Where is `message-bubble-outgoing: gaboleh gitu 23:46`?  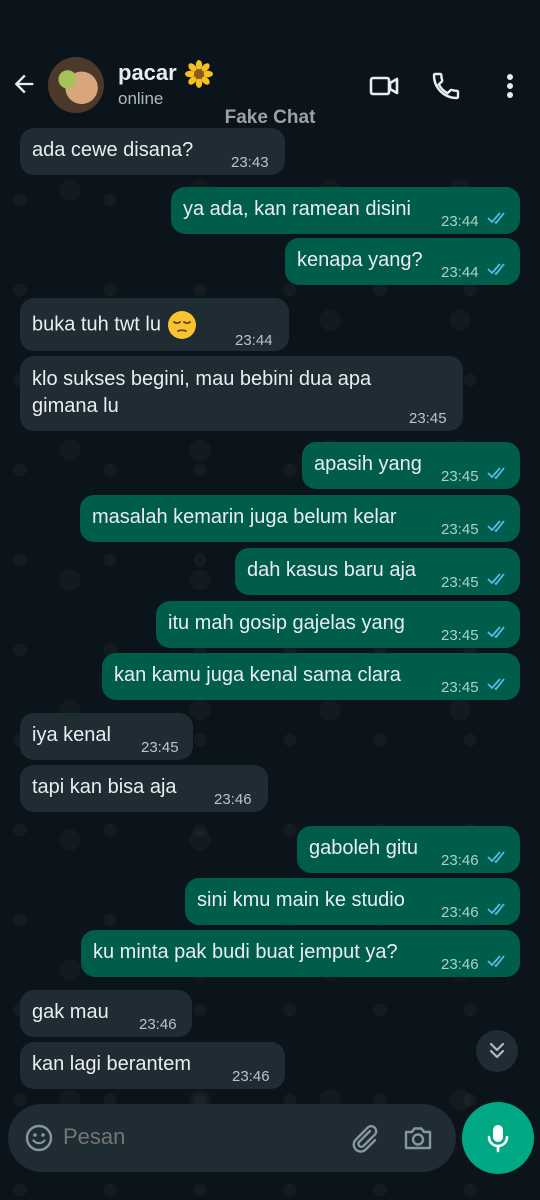 message-bubble-outgoing: gaboleh gitu 23:46 is located at coordinates (408, 849).